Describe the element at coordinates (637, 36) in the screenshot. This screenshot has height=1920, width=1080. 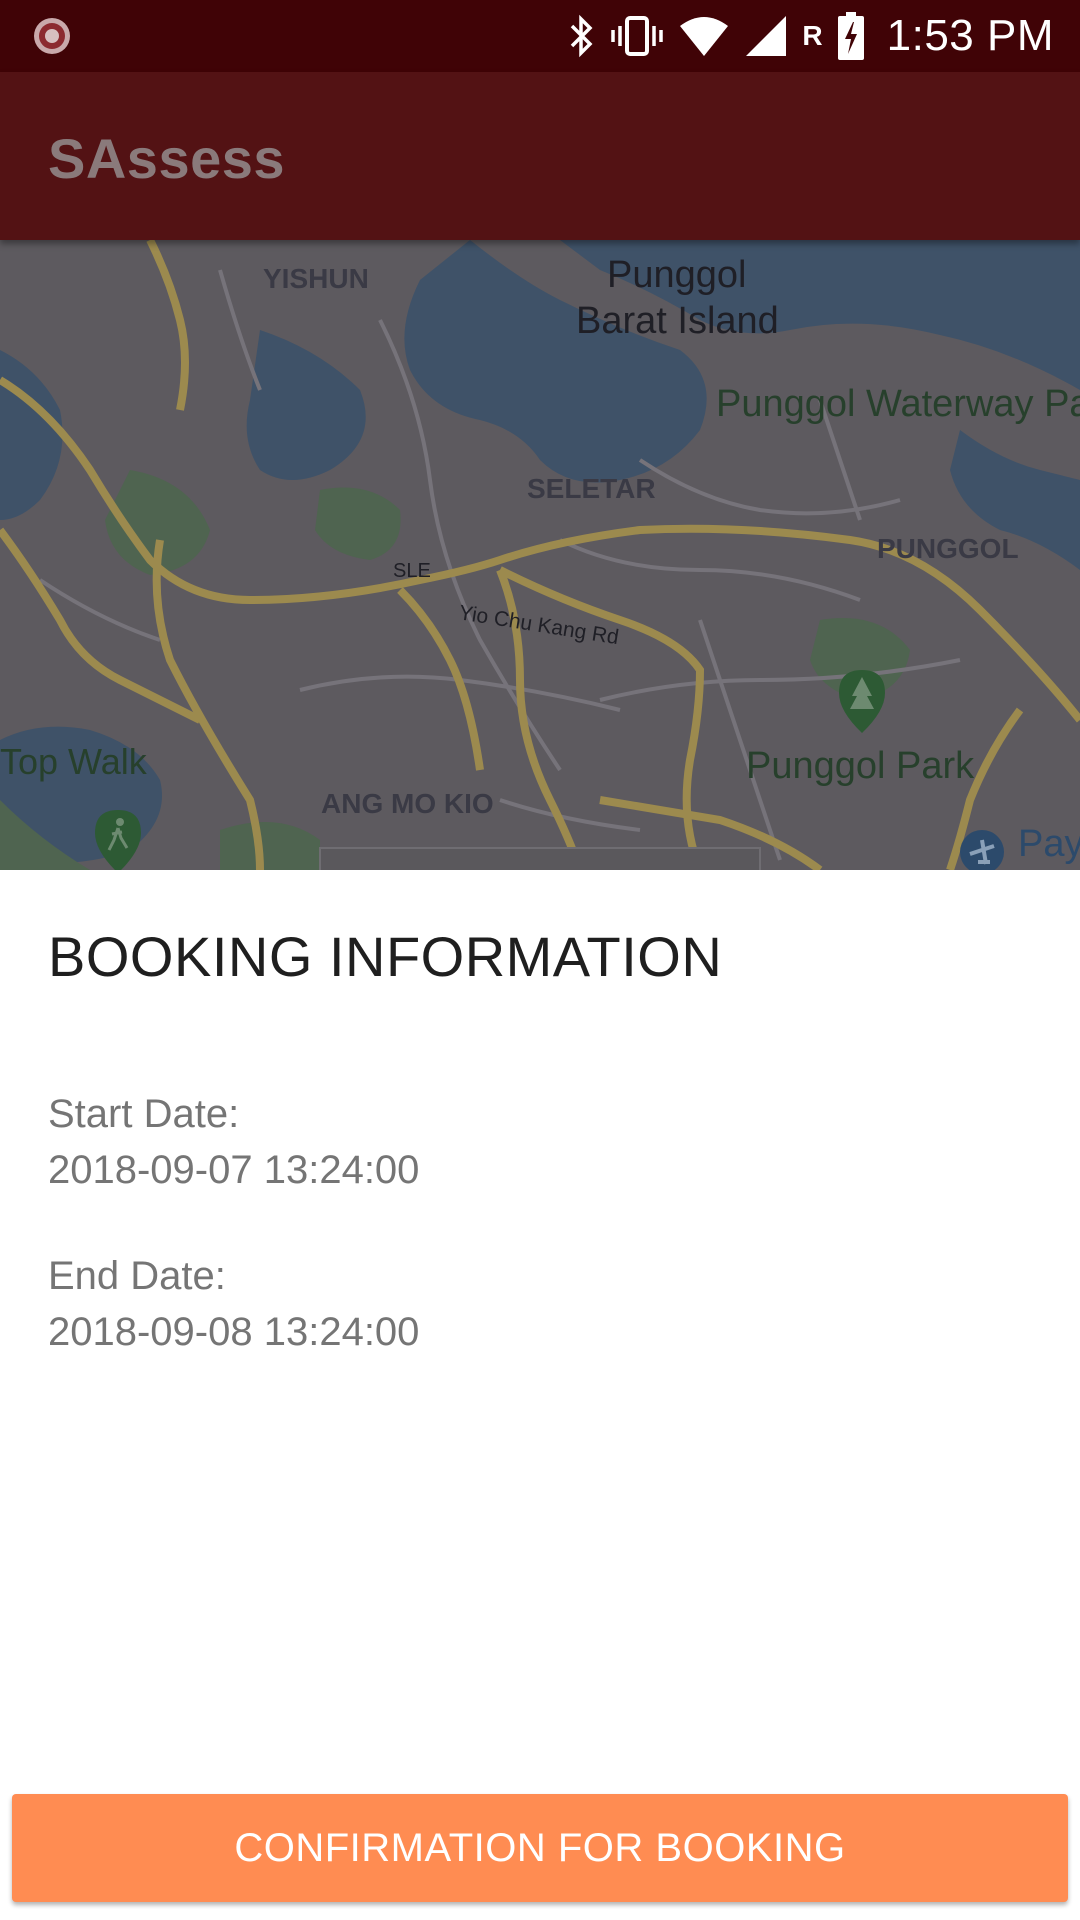
I see `vibrate-icon` at that location.